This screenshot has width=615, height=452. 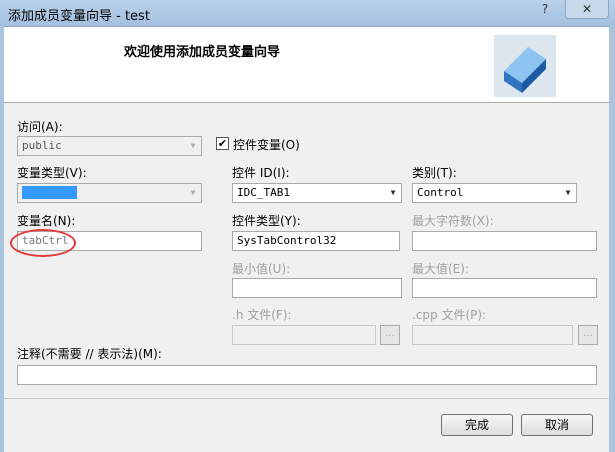 What do you see at coordinates (287, 240) in the screenshot?
I see `control-type-value: SysTabControl32` at bounding box center [287, 240].